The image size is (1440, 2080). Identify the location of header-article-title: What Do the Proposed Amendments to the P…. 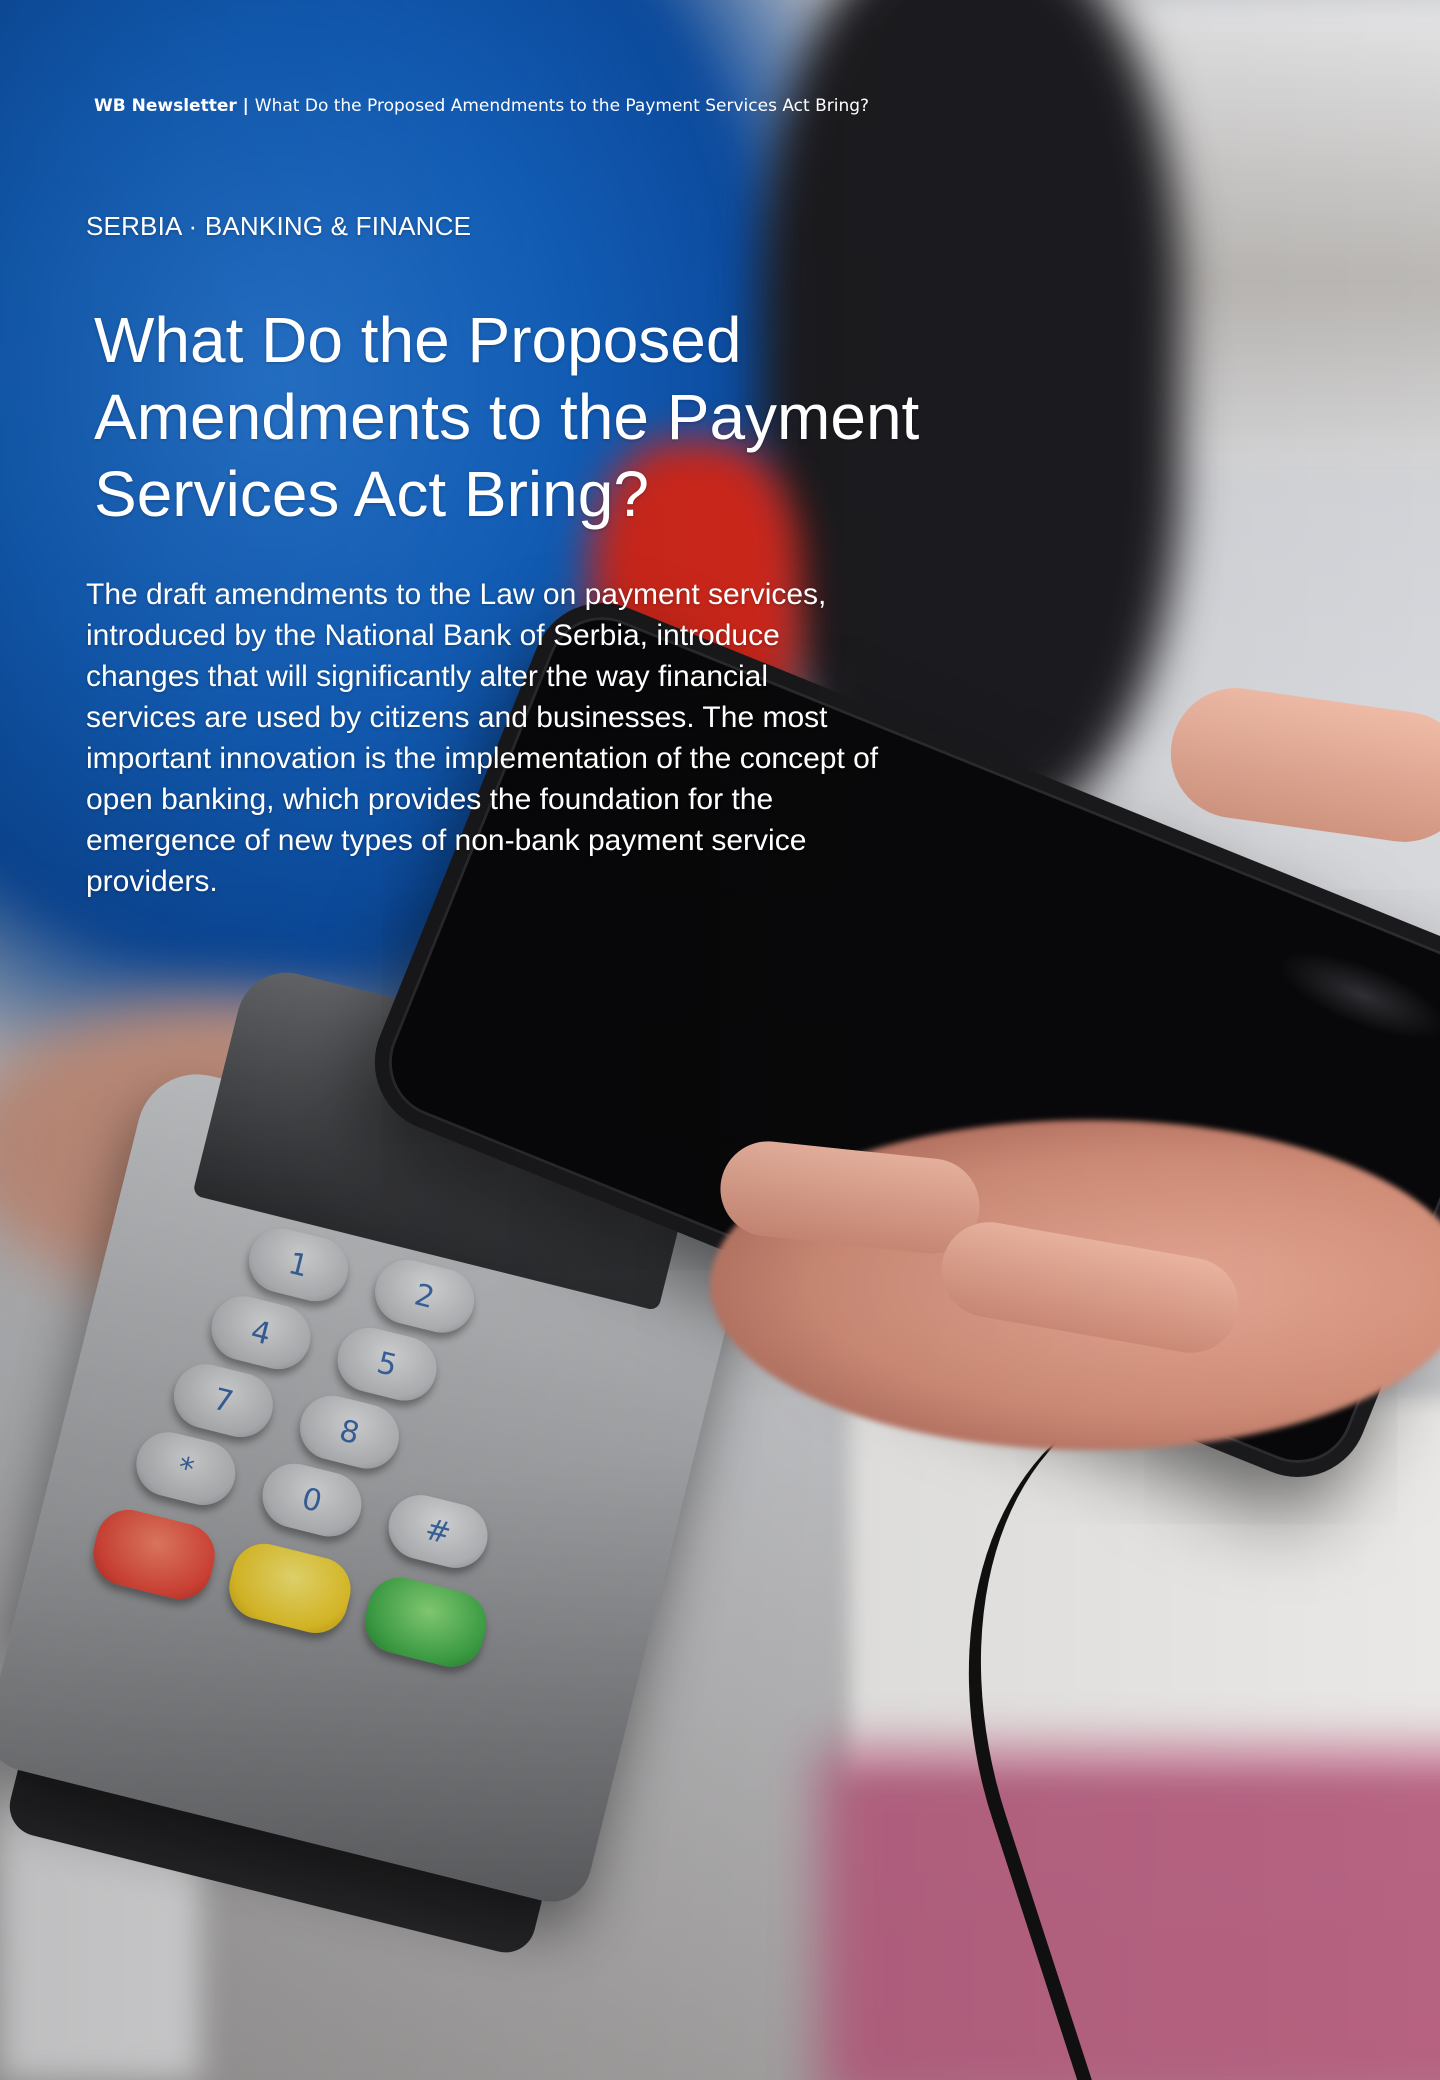
(562, 106).